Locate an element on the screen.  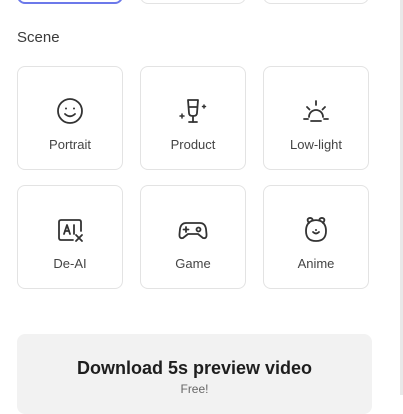
product-sparkle-icon is located at coordinates (193, 111).